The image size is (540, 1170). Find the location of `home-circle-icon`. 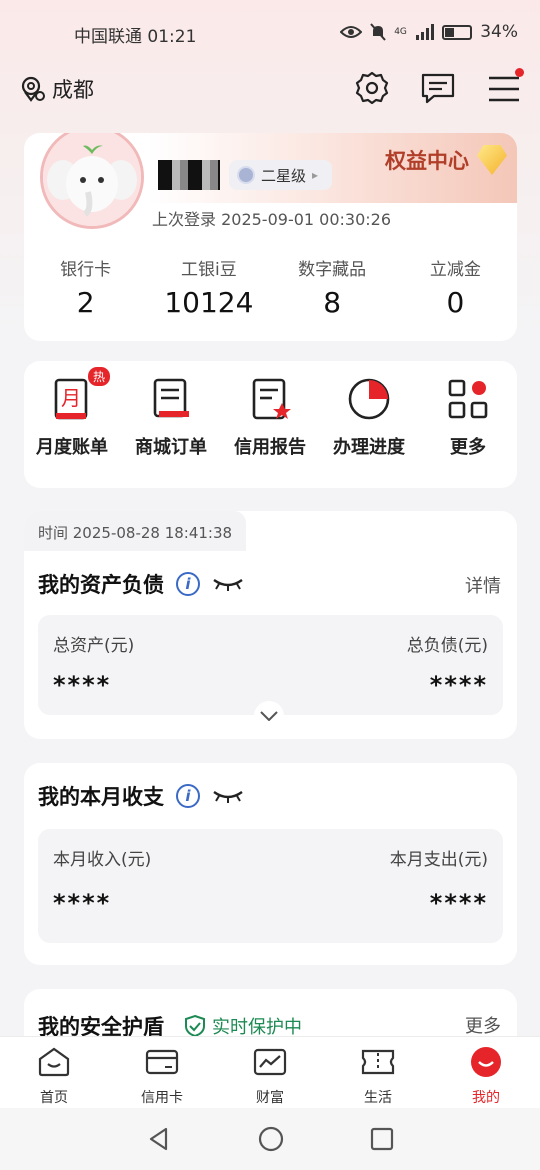

home-circle-icon is located at coordinates (271, 1139).